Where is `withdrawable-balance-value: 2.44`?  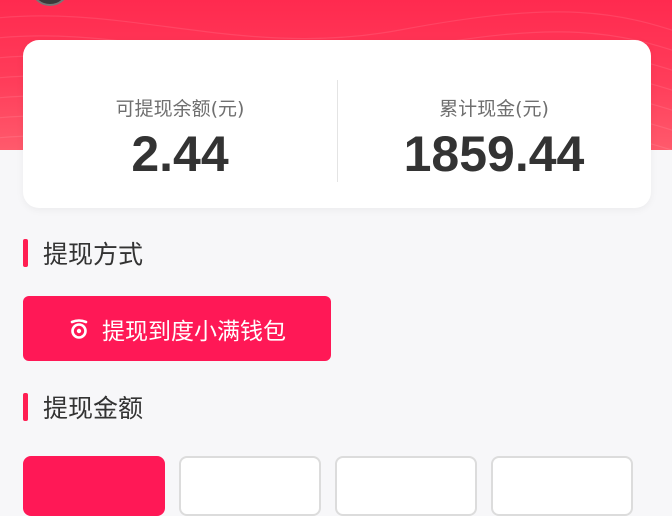
withdrawable-balance-value: 2.44 is located at coordinates (180, 154).